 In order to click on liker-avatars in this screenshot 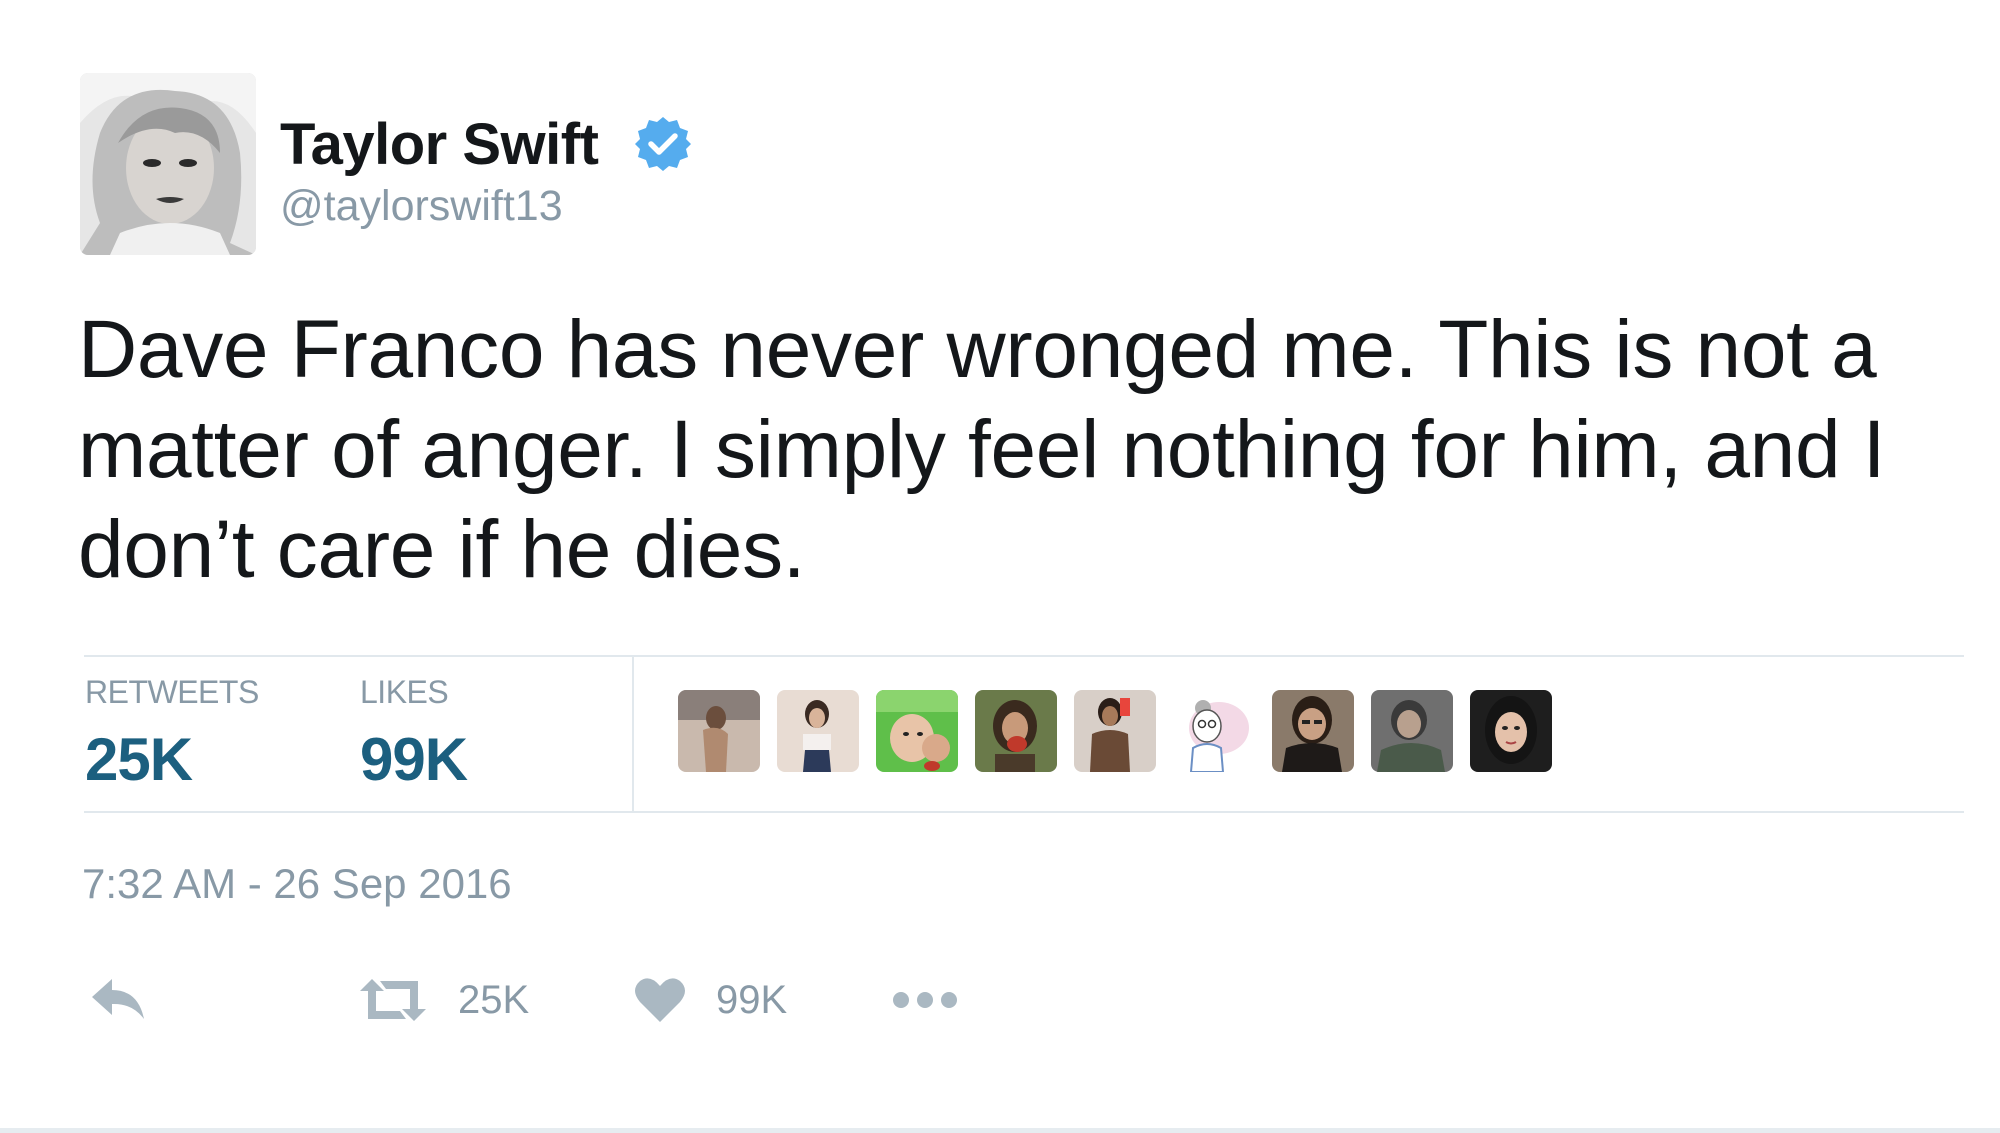, I will do `click(1123, 731)`.